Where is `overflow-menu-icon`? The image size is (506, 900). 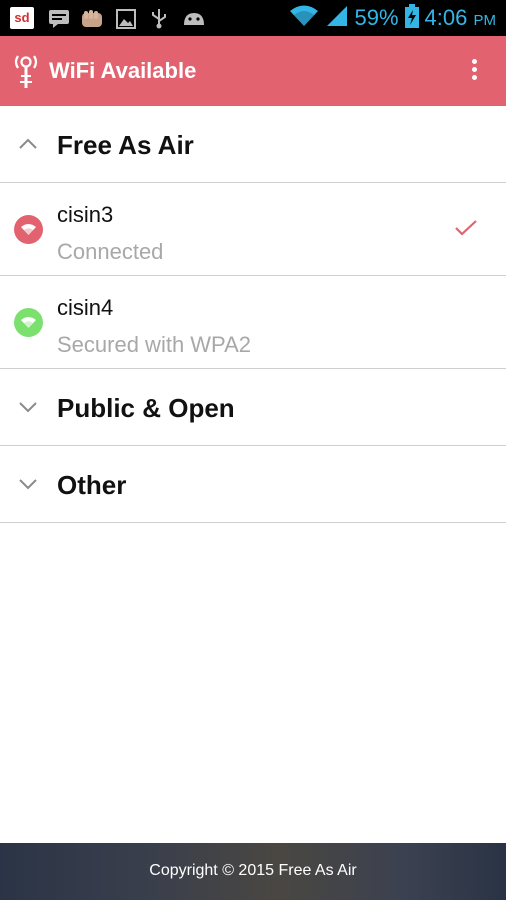 overflow-menu-icon is located at coordinates (474, 71).